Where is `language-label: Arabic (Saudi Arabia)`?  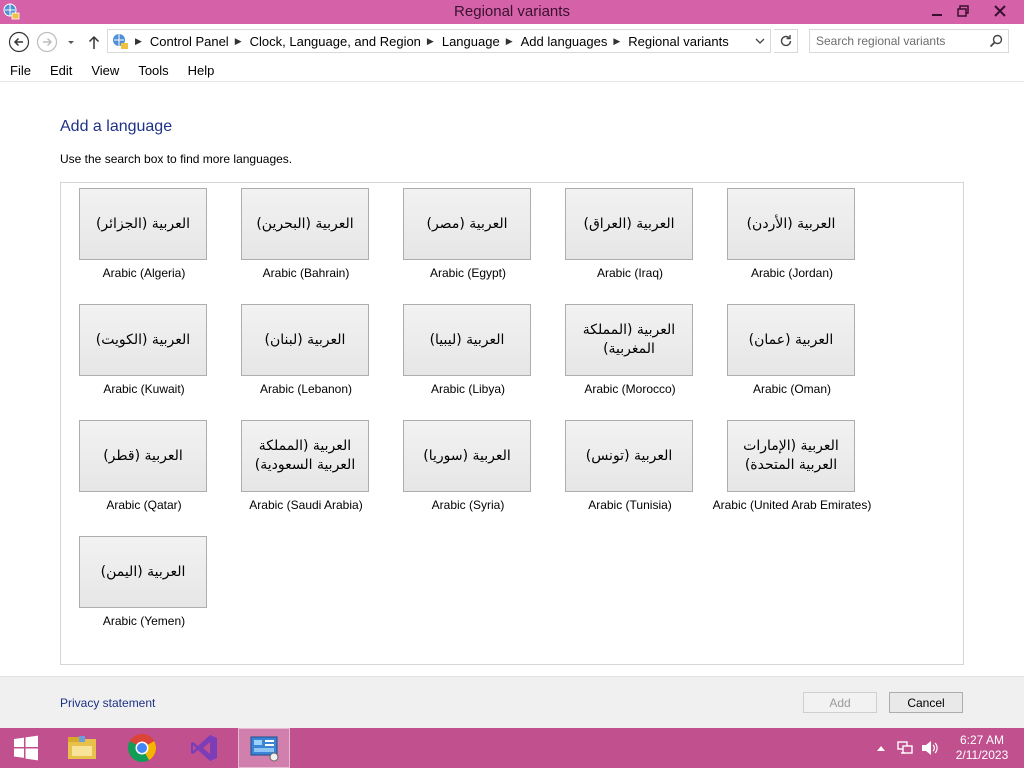
language-label: Arabic (Saudi Arabia) is located at coordinates (306, 505).